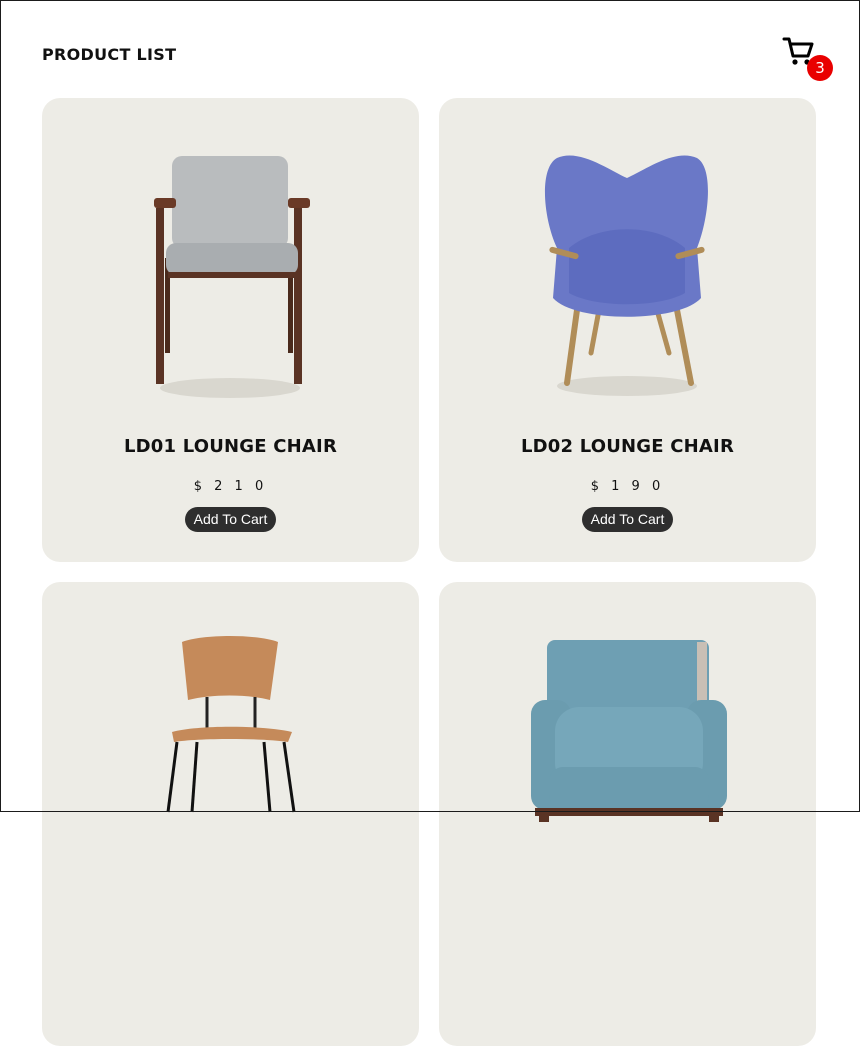 This screenshot has height=1046, width=860. What do you see at coordinates (626, 275) in the screenshot?
I see `product-image-blue-wingback-chair` at bounding box center [626, 275].